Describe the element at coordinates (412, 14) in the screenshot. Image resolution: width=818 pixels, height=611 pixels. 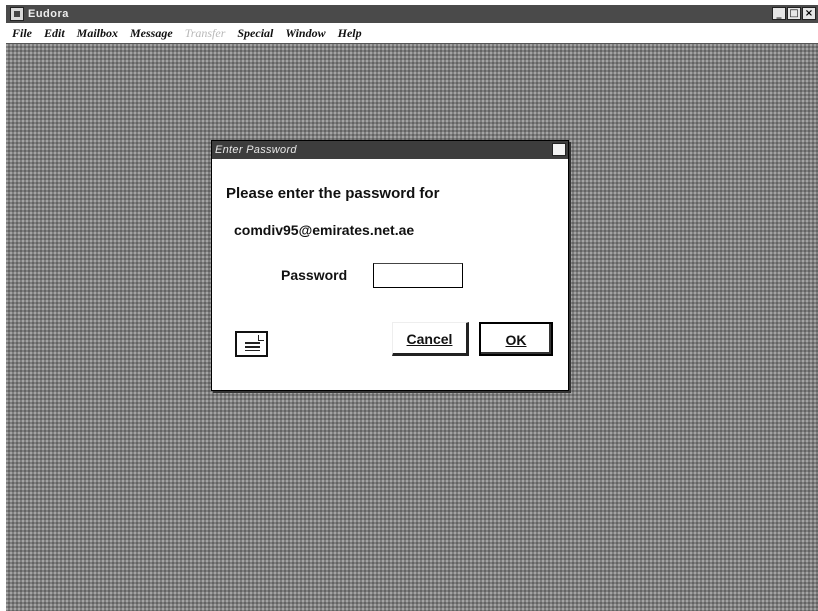
I see `app-titlebar: Eudora _ □ ×` at that location.